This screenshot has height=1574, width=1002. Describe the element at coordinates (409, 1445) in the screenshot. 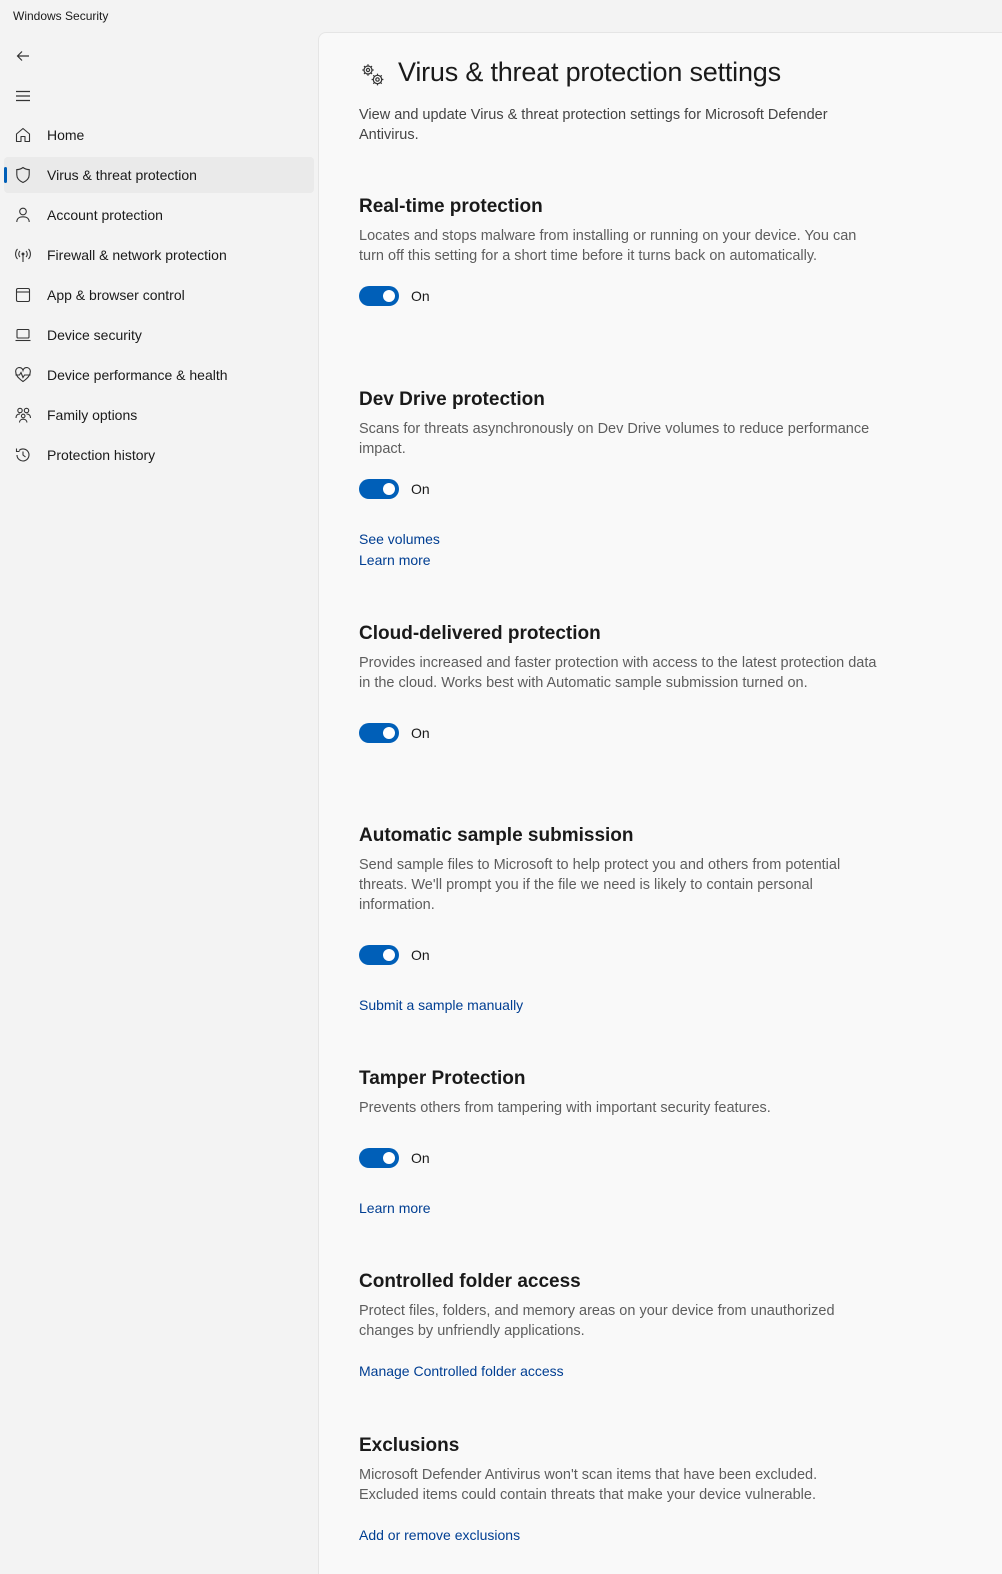

I see `section-title: Exclusions` at that location.